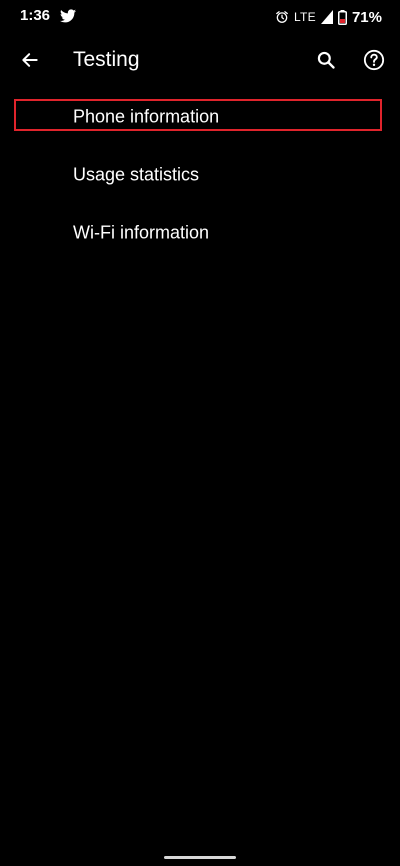 Image resolution: width=400 pixels, height=866 pixels. I want to click on list-item-phone-information: Phone information, so click(200, 117).